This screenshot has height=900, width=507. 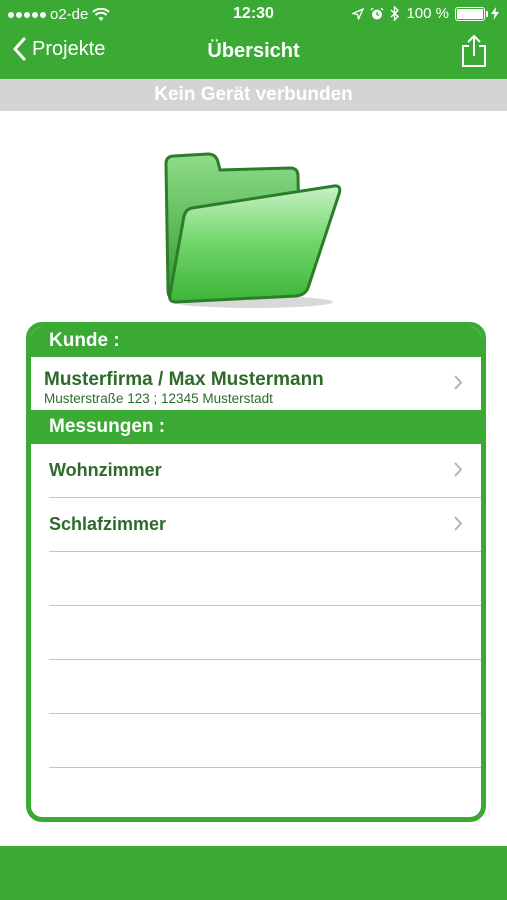 I want to click on top-bar: o2-de 12:30 100 % Projekte Übersicht, so click(x=253, y=39).